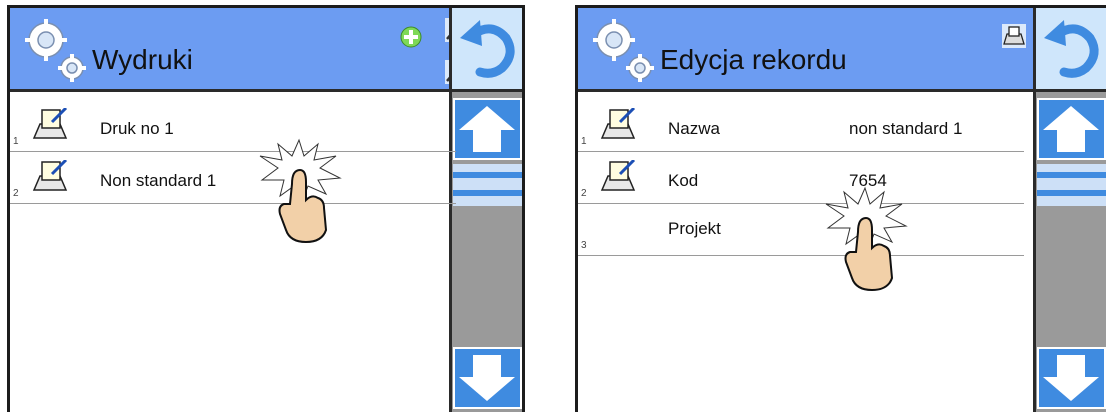  I want to click on field-label: Projekt, so click(694, 228).